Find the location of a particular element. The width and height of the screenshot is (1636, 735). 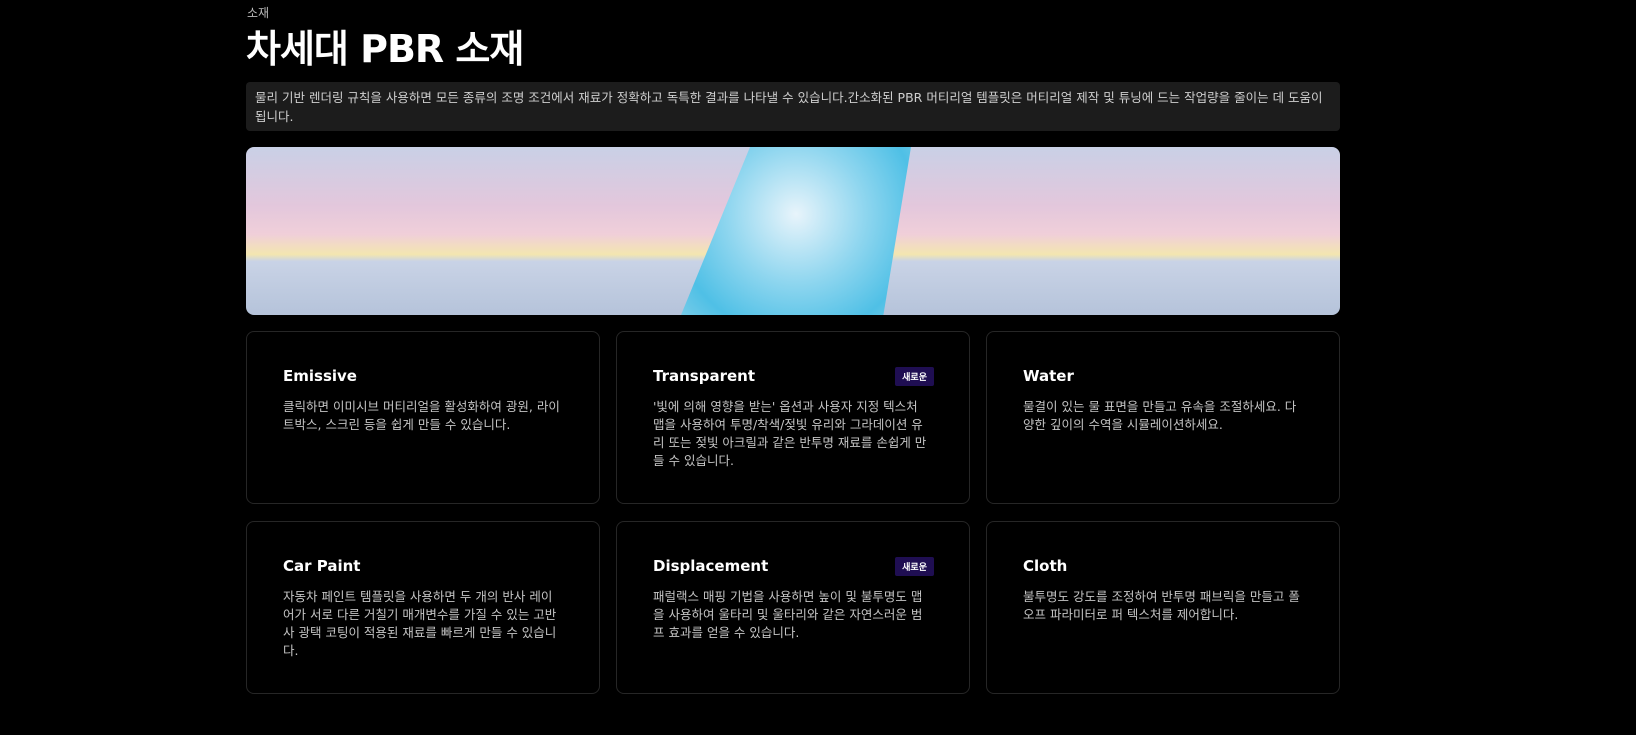

glass-panel-image is located at coordinates (796, 231).